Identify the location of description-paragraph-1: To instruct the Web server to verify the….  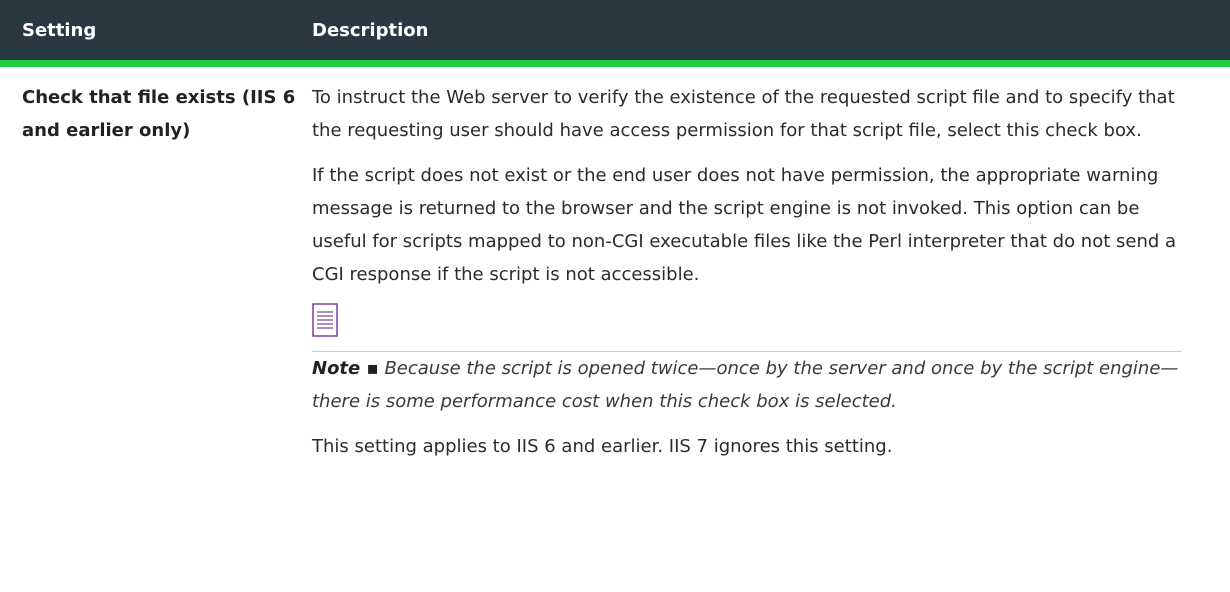
(743, 114).